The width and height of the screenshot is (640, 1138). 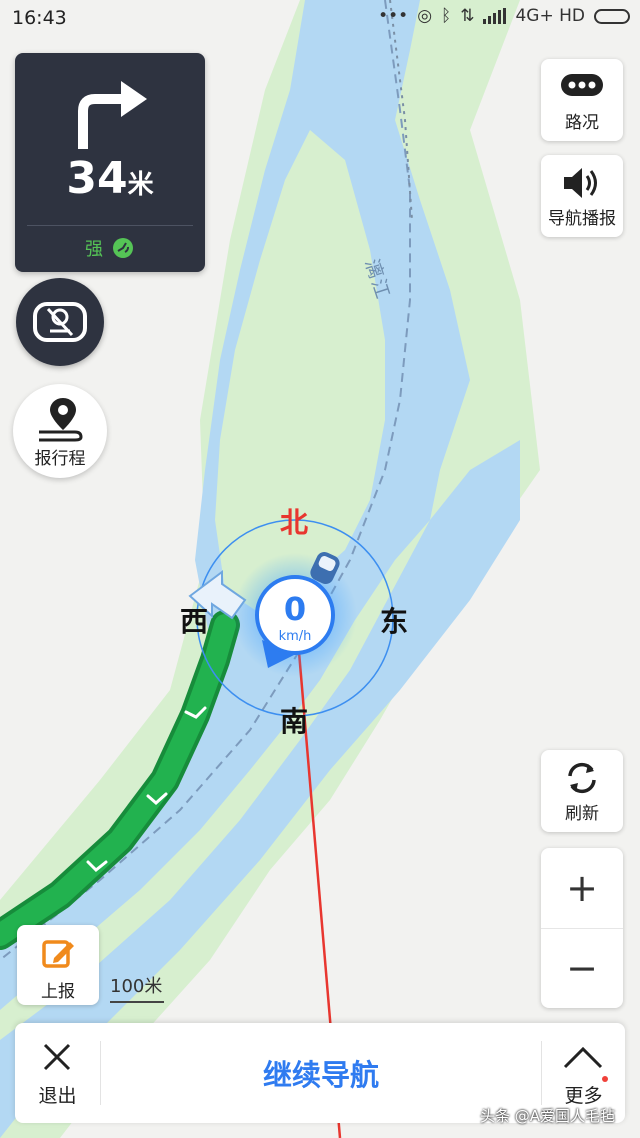 I want to click on compass-east-label: 东, so click(x=394, y=621).